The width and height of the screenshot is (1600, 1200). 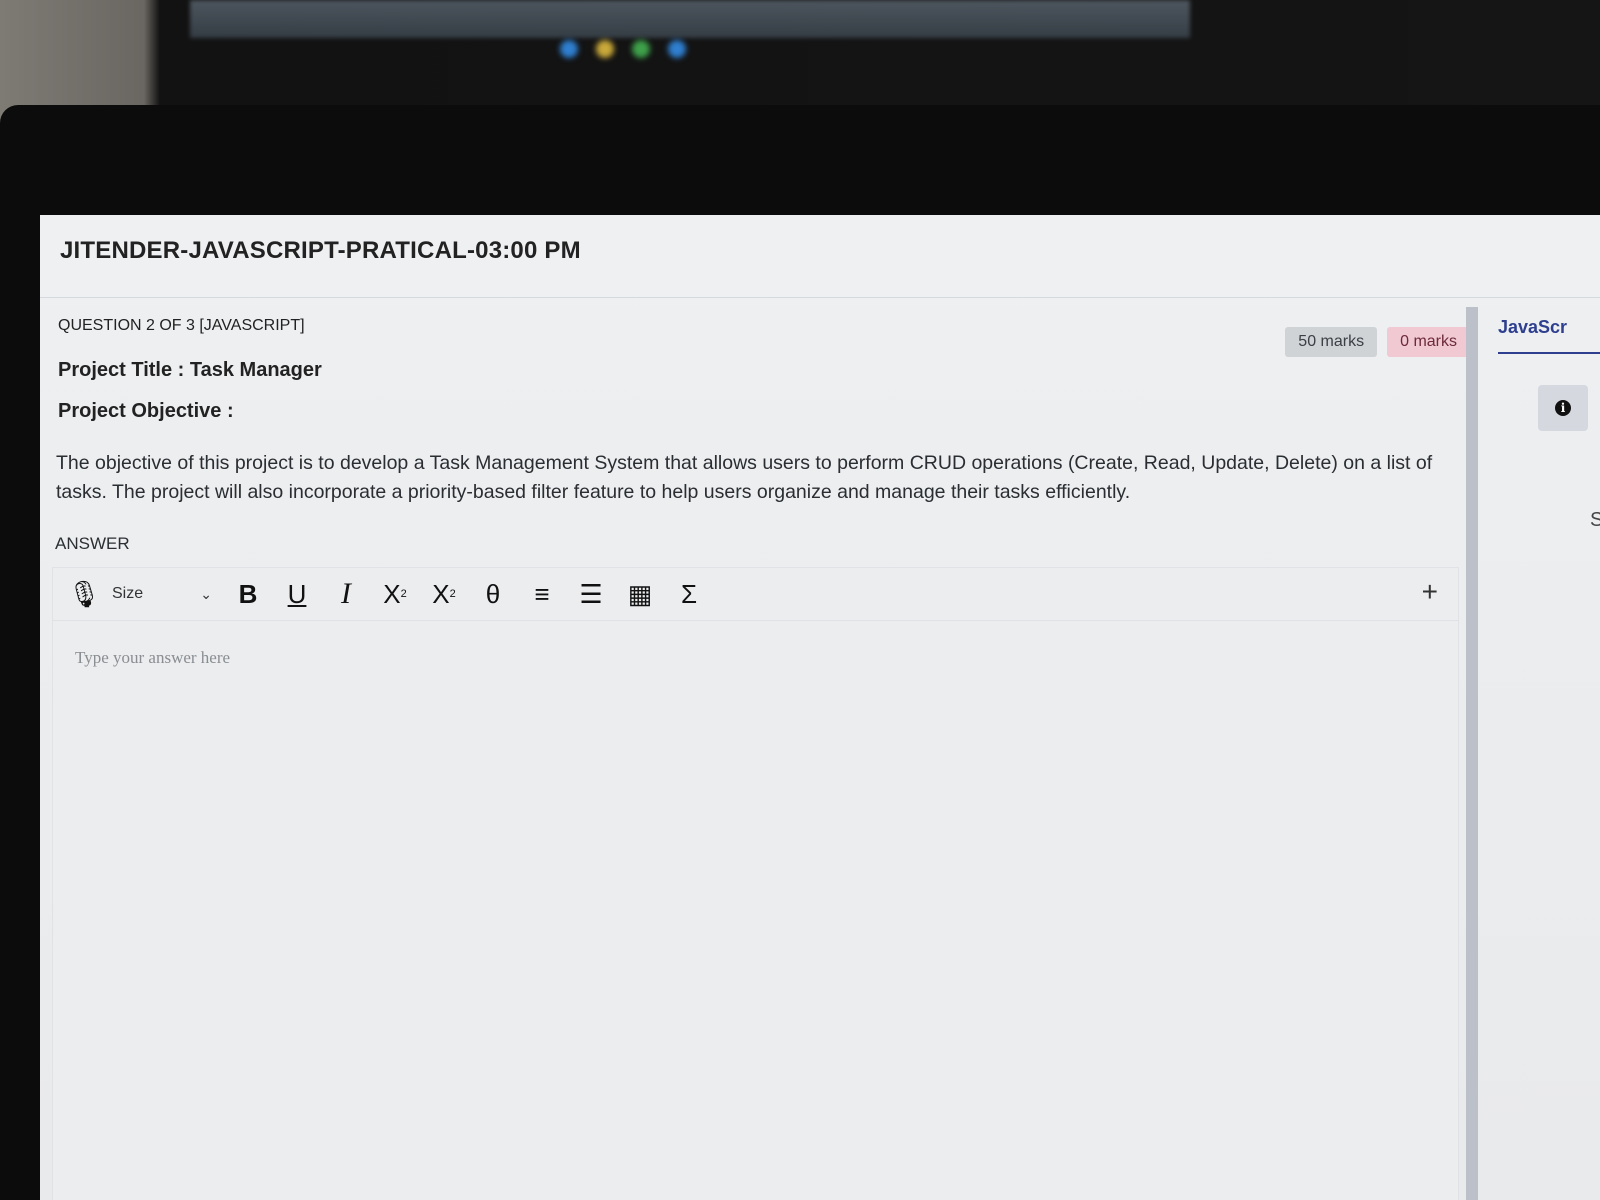 What do you see at coordinates (452, 594) in the screenshot?
I see `superscript-mark: 2` at bounding box center [452, 594].